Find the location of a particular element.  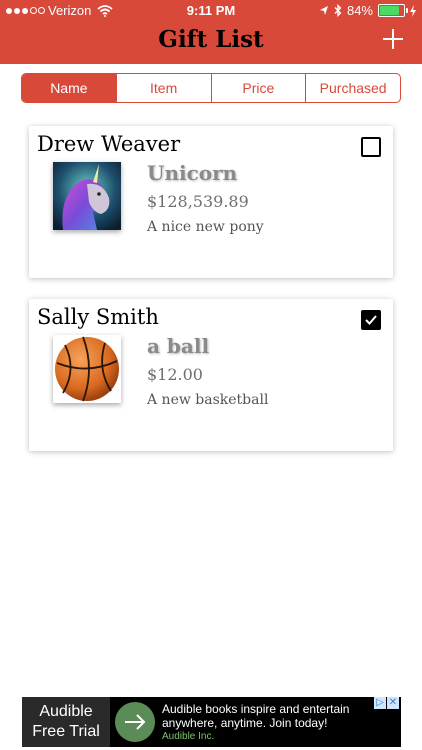

battery-percent: 84% is located at coordinates (359, 10).